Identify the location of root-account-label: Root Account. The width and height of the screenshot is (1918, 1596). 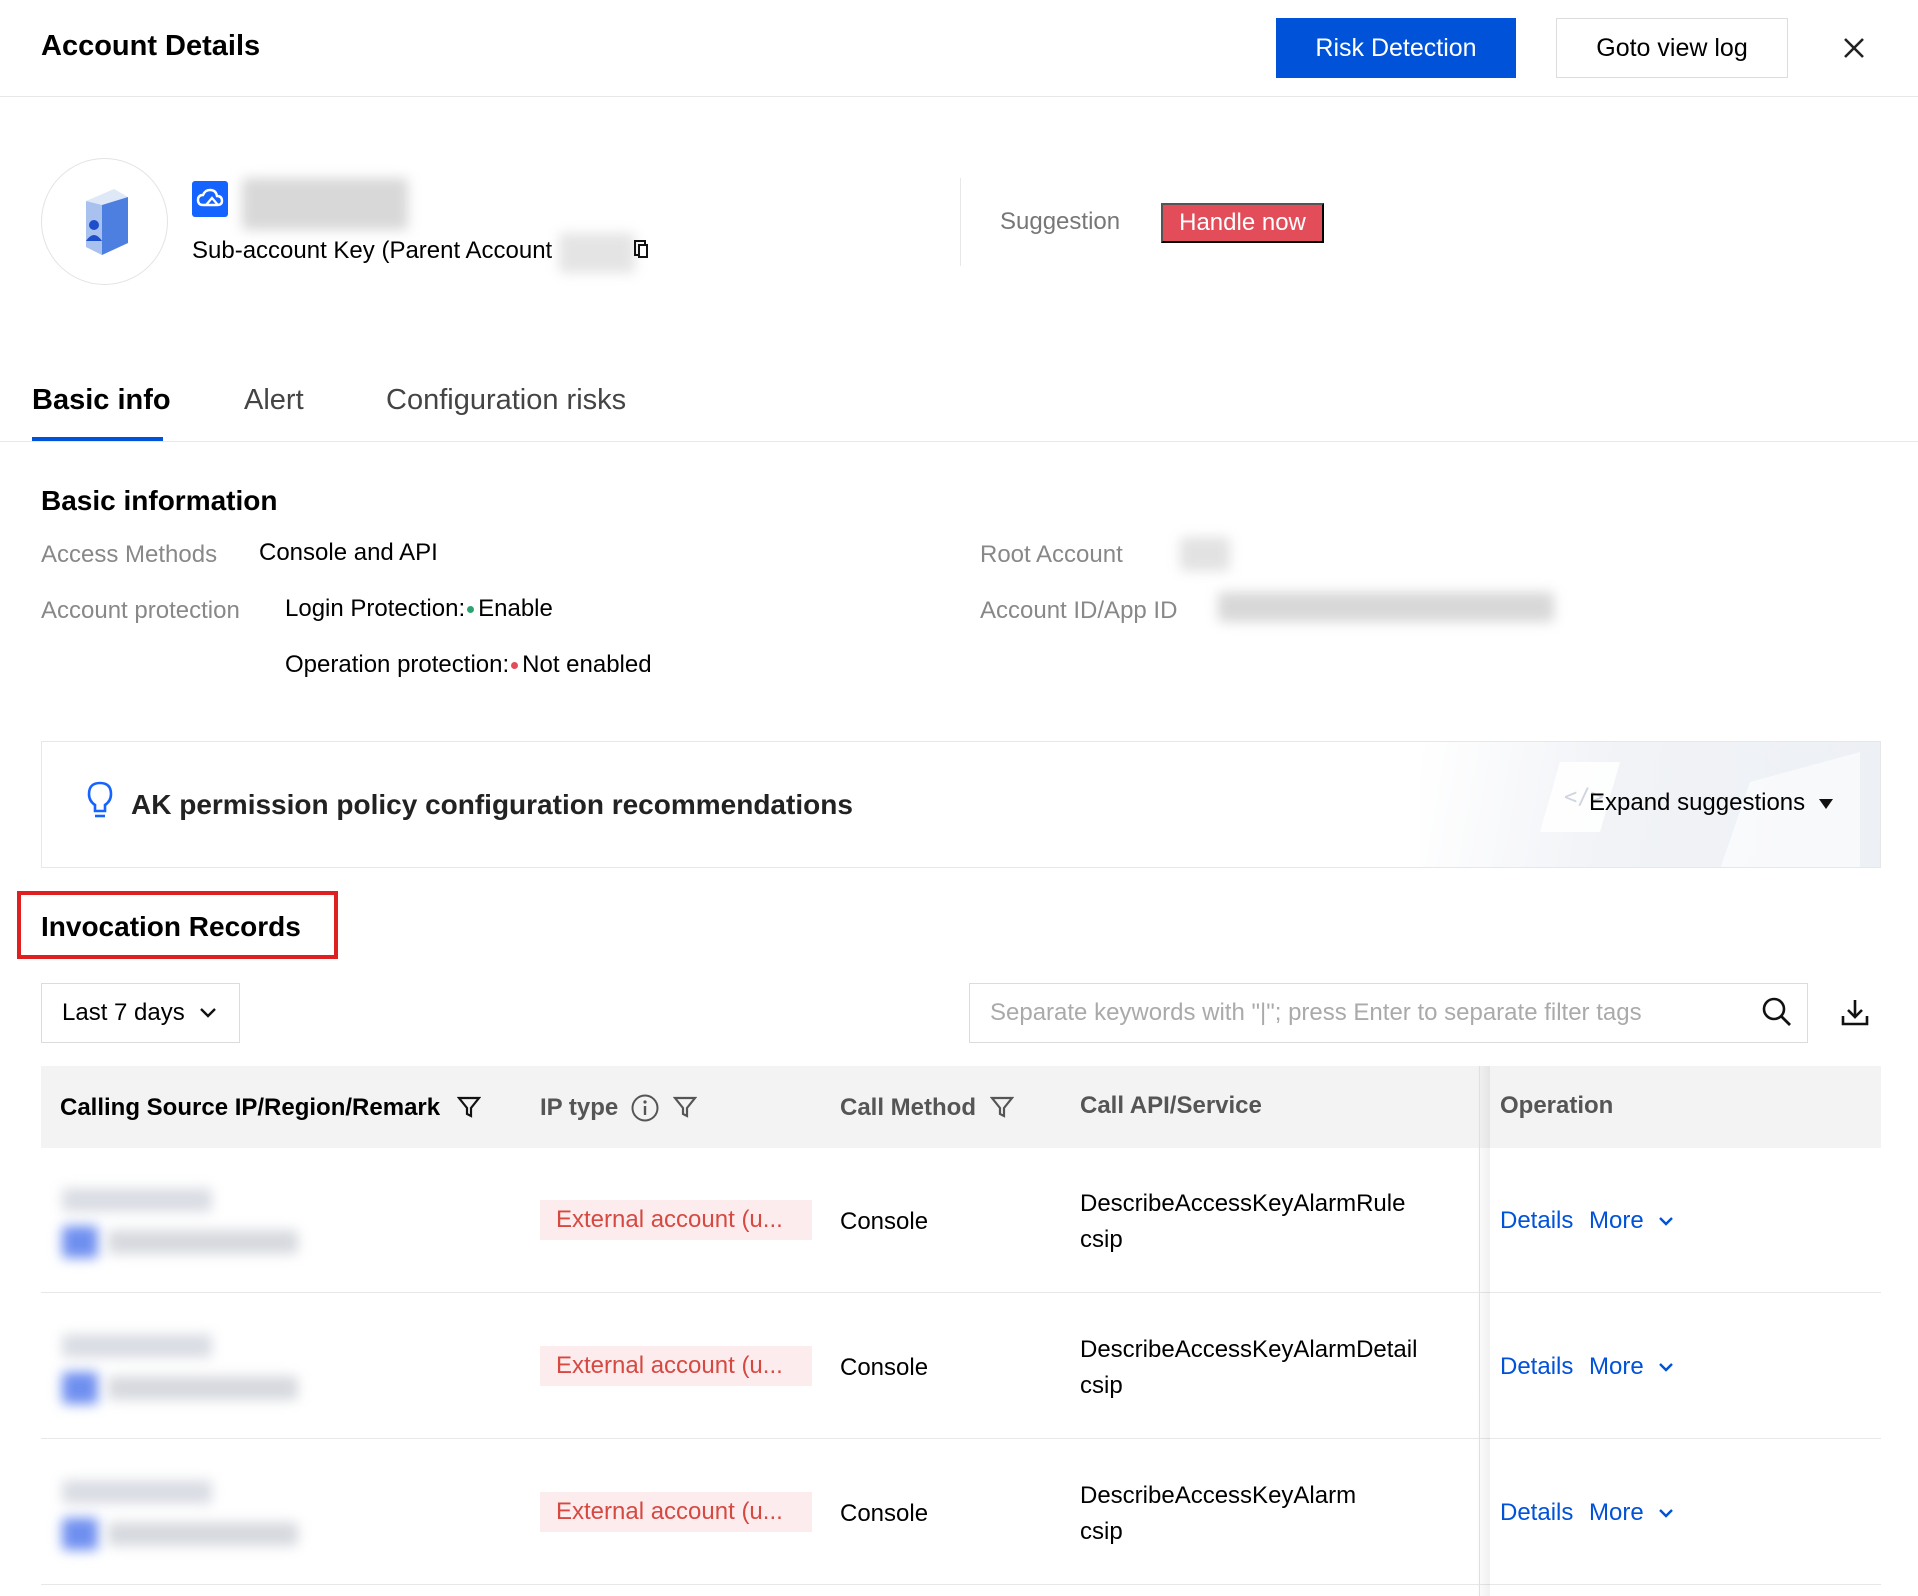
(1051, 554).